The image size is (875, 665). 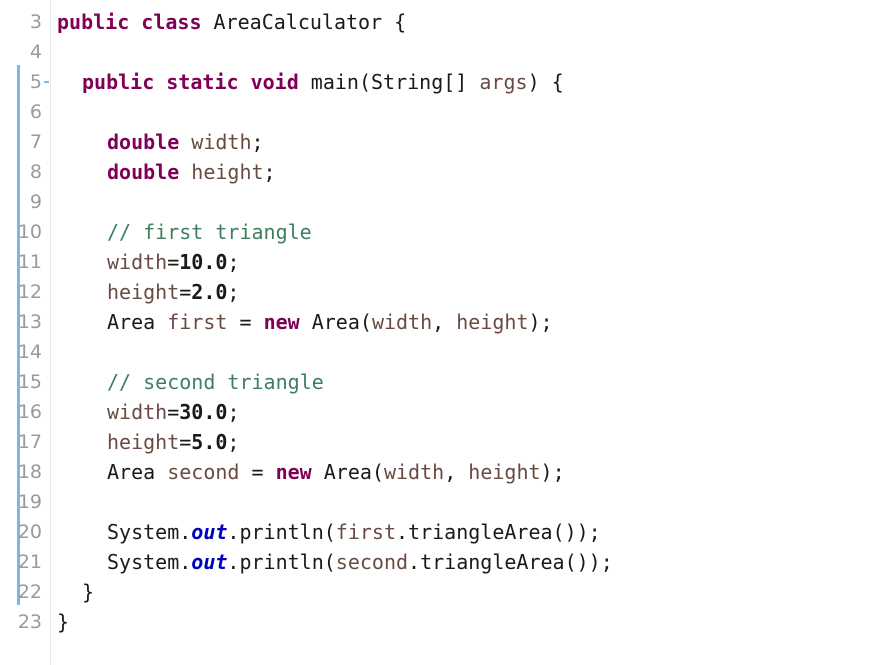 What do you see at coordinates (29, 532) in the screenshot?
I see `line-number: 20` at bounding box center [29, 532].